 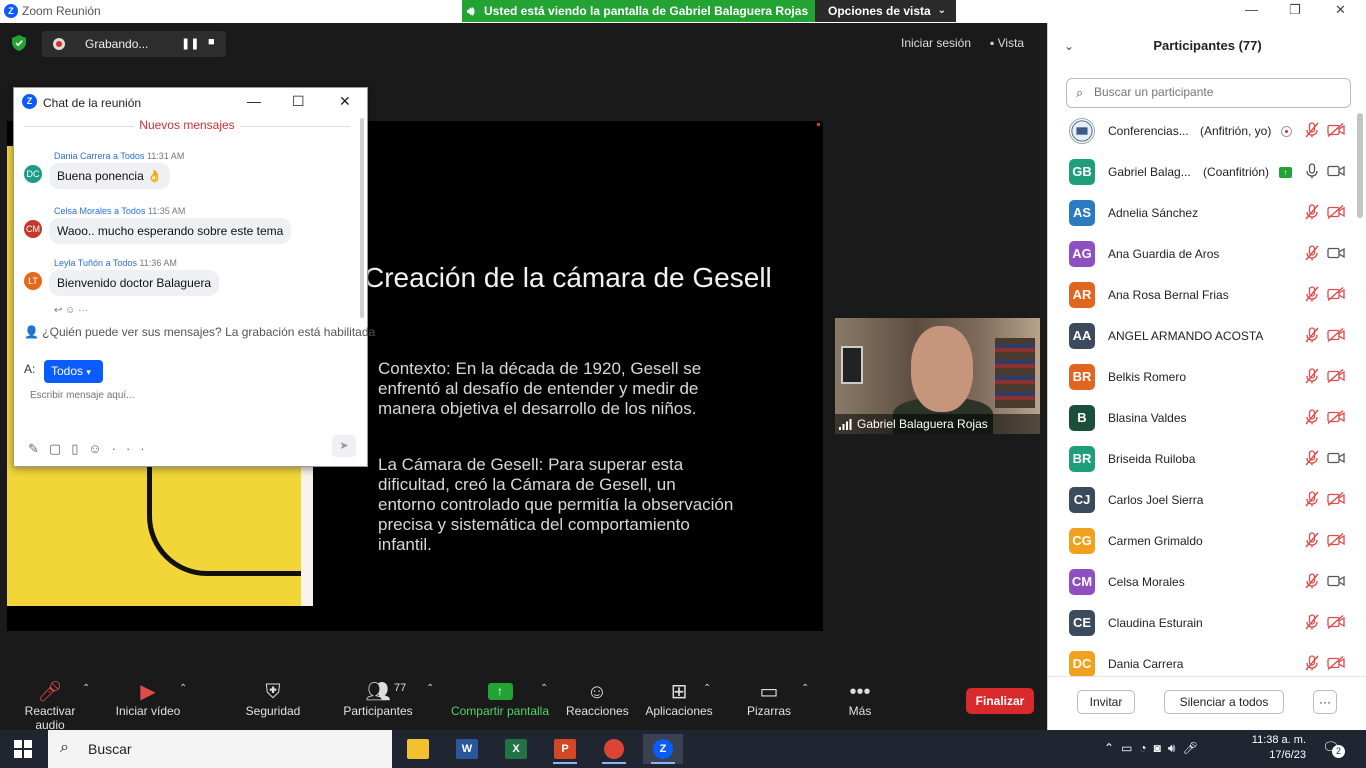 I want to click on signin-link: Iniciar sesión, so click(x=936, y=43).